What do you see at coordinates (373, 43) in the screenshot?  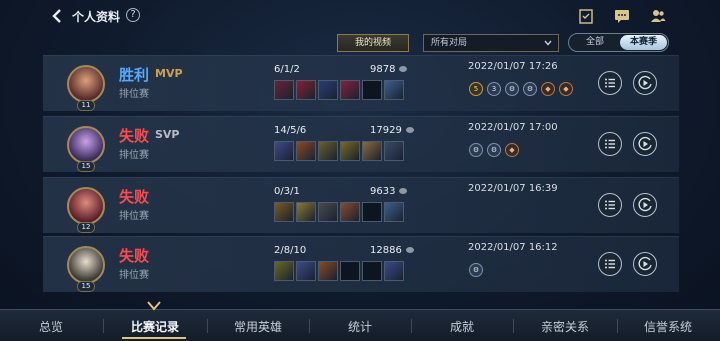 I see `my-video-button: 我的视频` at bounding box center [373, 43].